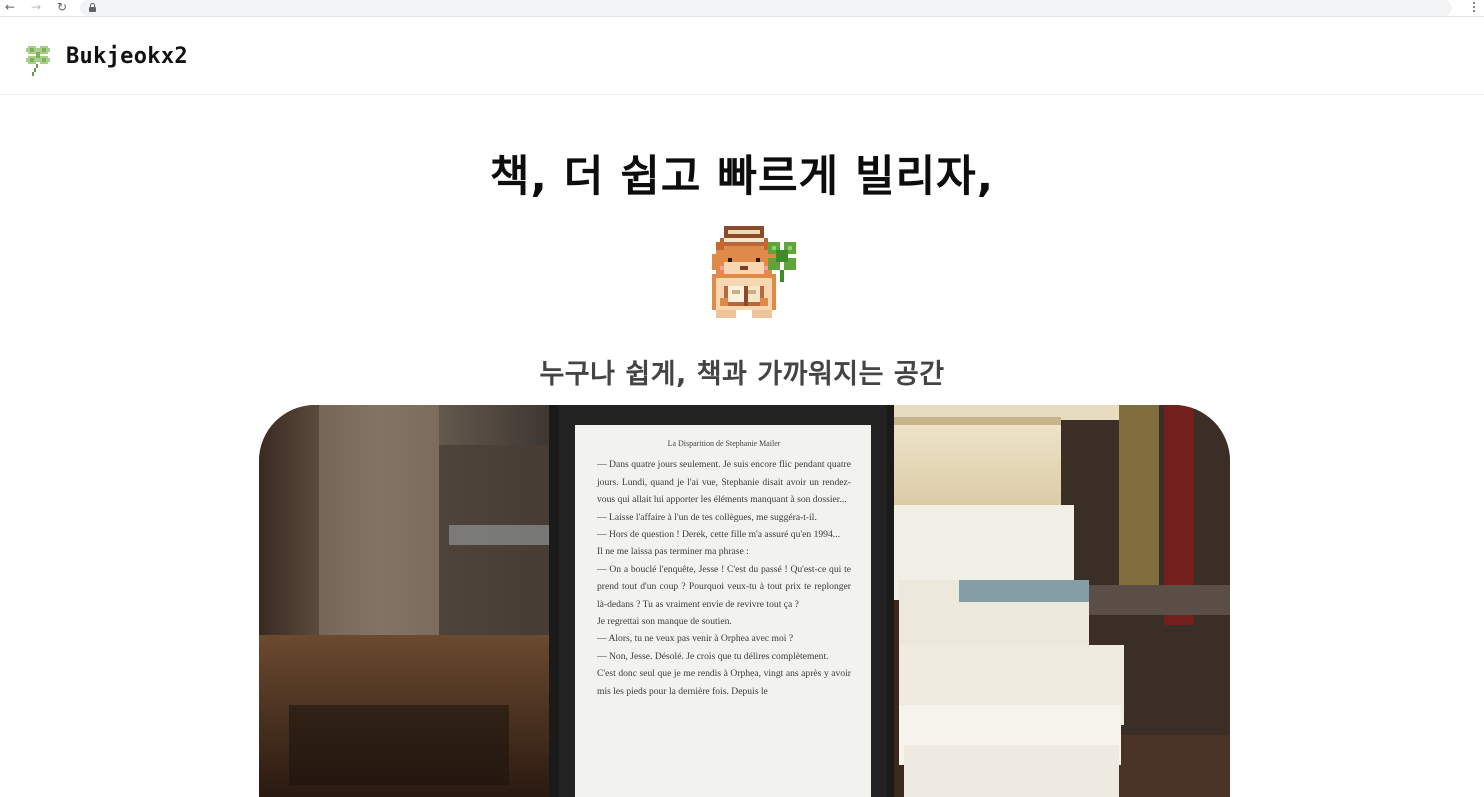  Describe the element at coordinates (766, 8) in the screenshot. I see `address-bar` at that location.